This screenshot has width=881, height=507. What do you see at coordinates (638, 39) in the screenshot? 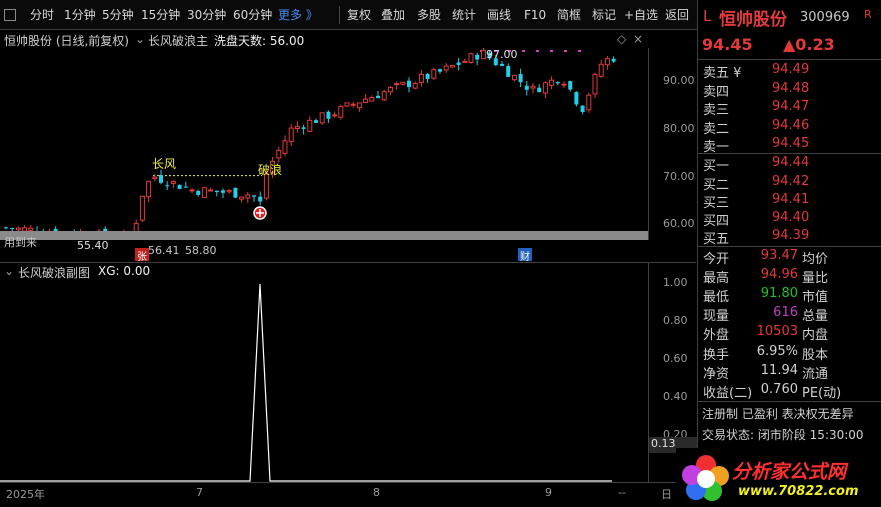
I see `close-icon: ×` at bounding box center [638, 39].